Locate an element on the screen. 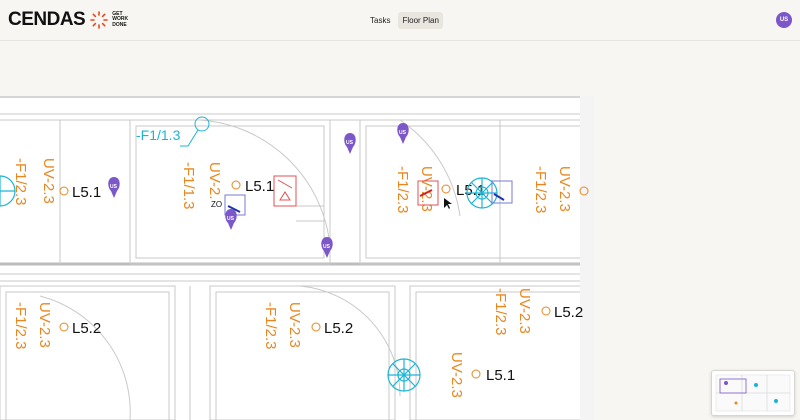 The height and width of the screenshot is (420, 800). cendas-logo: CENDAS GET WORK DONE is located at coordinates (71, 20).